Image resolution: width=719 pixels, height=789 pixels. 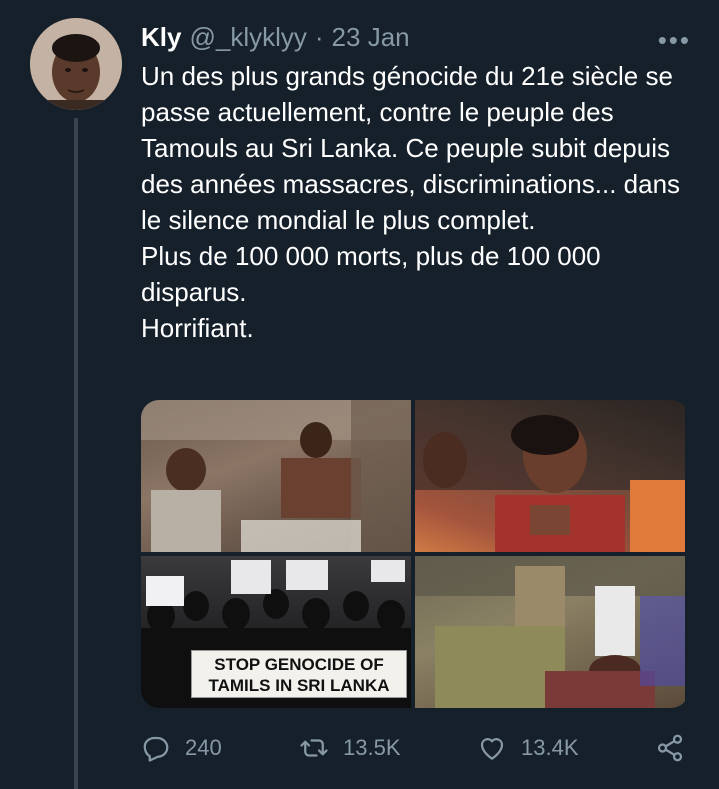 I want to click on retweet-icon, so click(x=314, y=748).